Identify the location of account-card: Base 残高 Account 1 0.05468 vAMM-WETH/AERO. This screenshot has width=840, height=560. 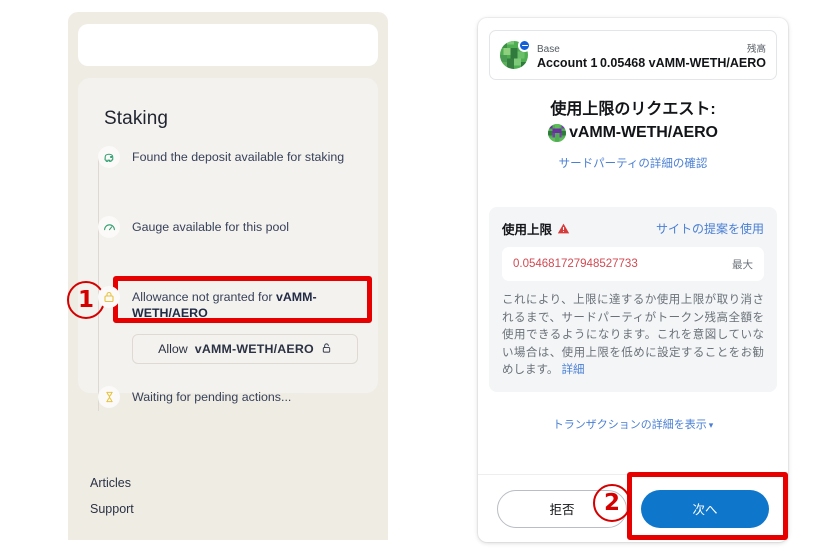
(633, 55).